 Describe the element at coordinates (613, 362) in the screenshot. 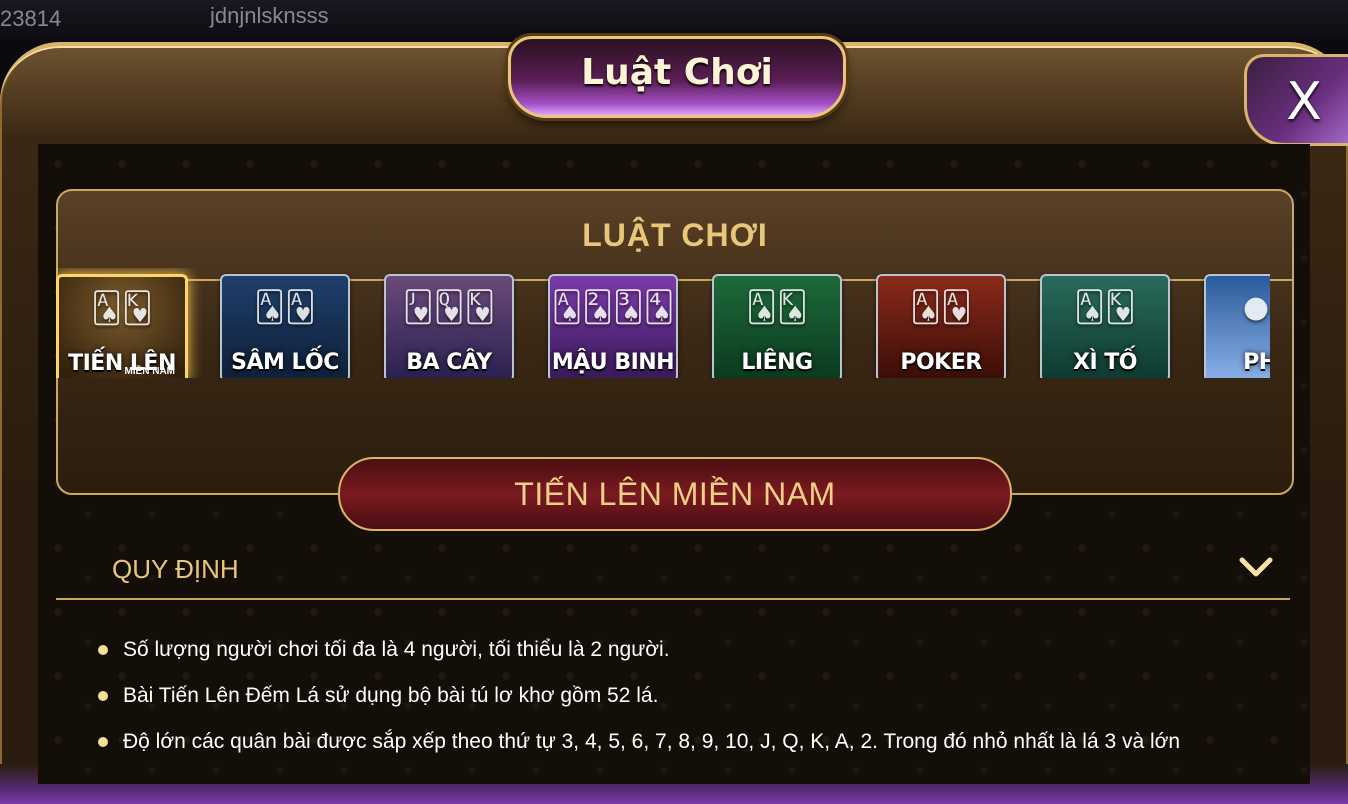

I see `game-tile-label: MẬU BINH` at that location.